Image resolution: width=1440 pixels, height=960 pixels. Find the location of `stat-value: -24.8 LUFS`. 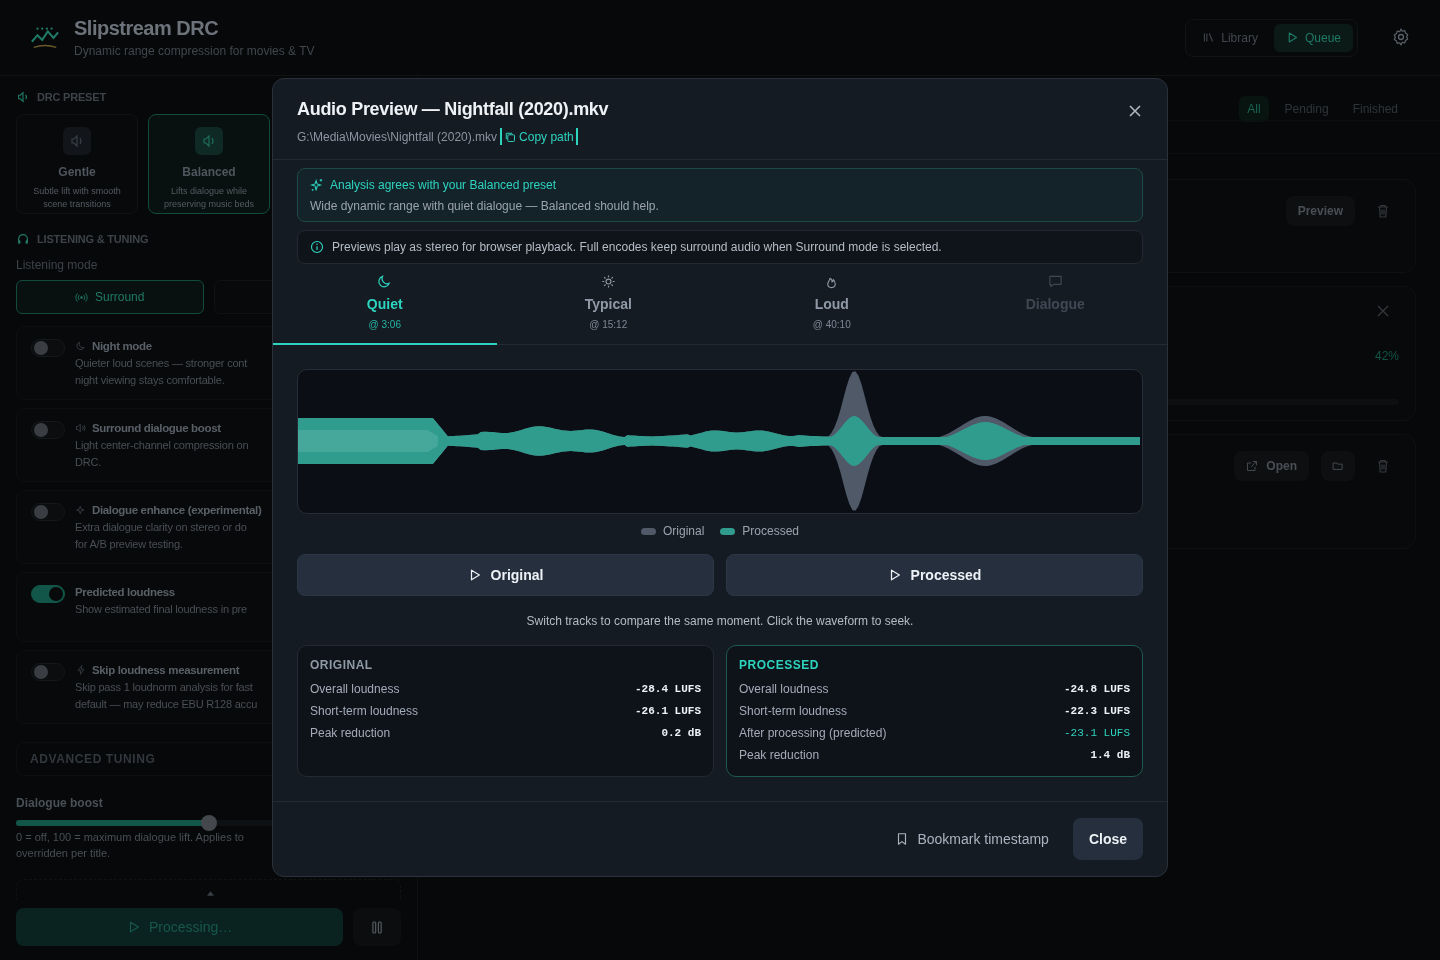

stat-value: -24.8 LUFS is located at coordinates (1097, 689).